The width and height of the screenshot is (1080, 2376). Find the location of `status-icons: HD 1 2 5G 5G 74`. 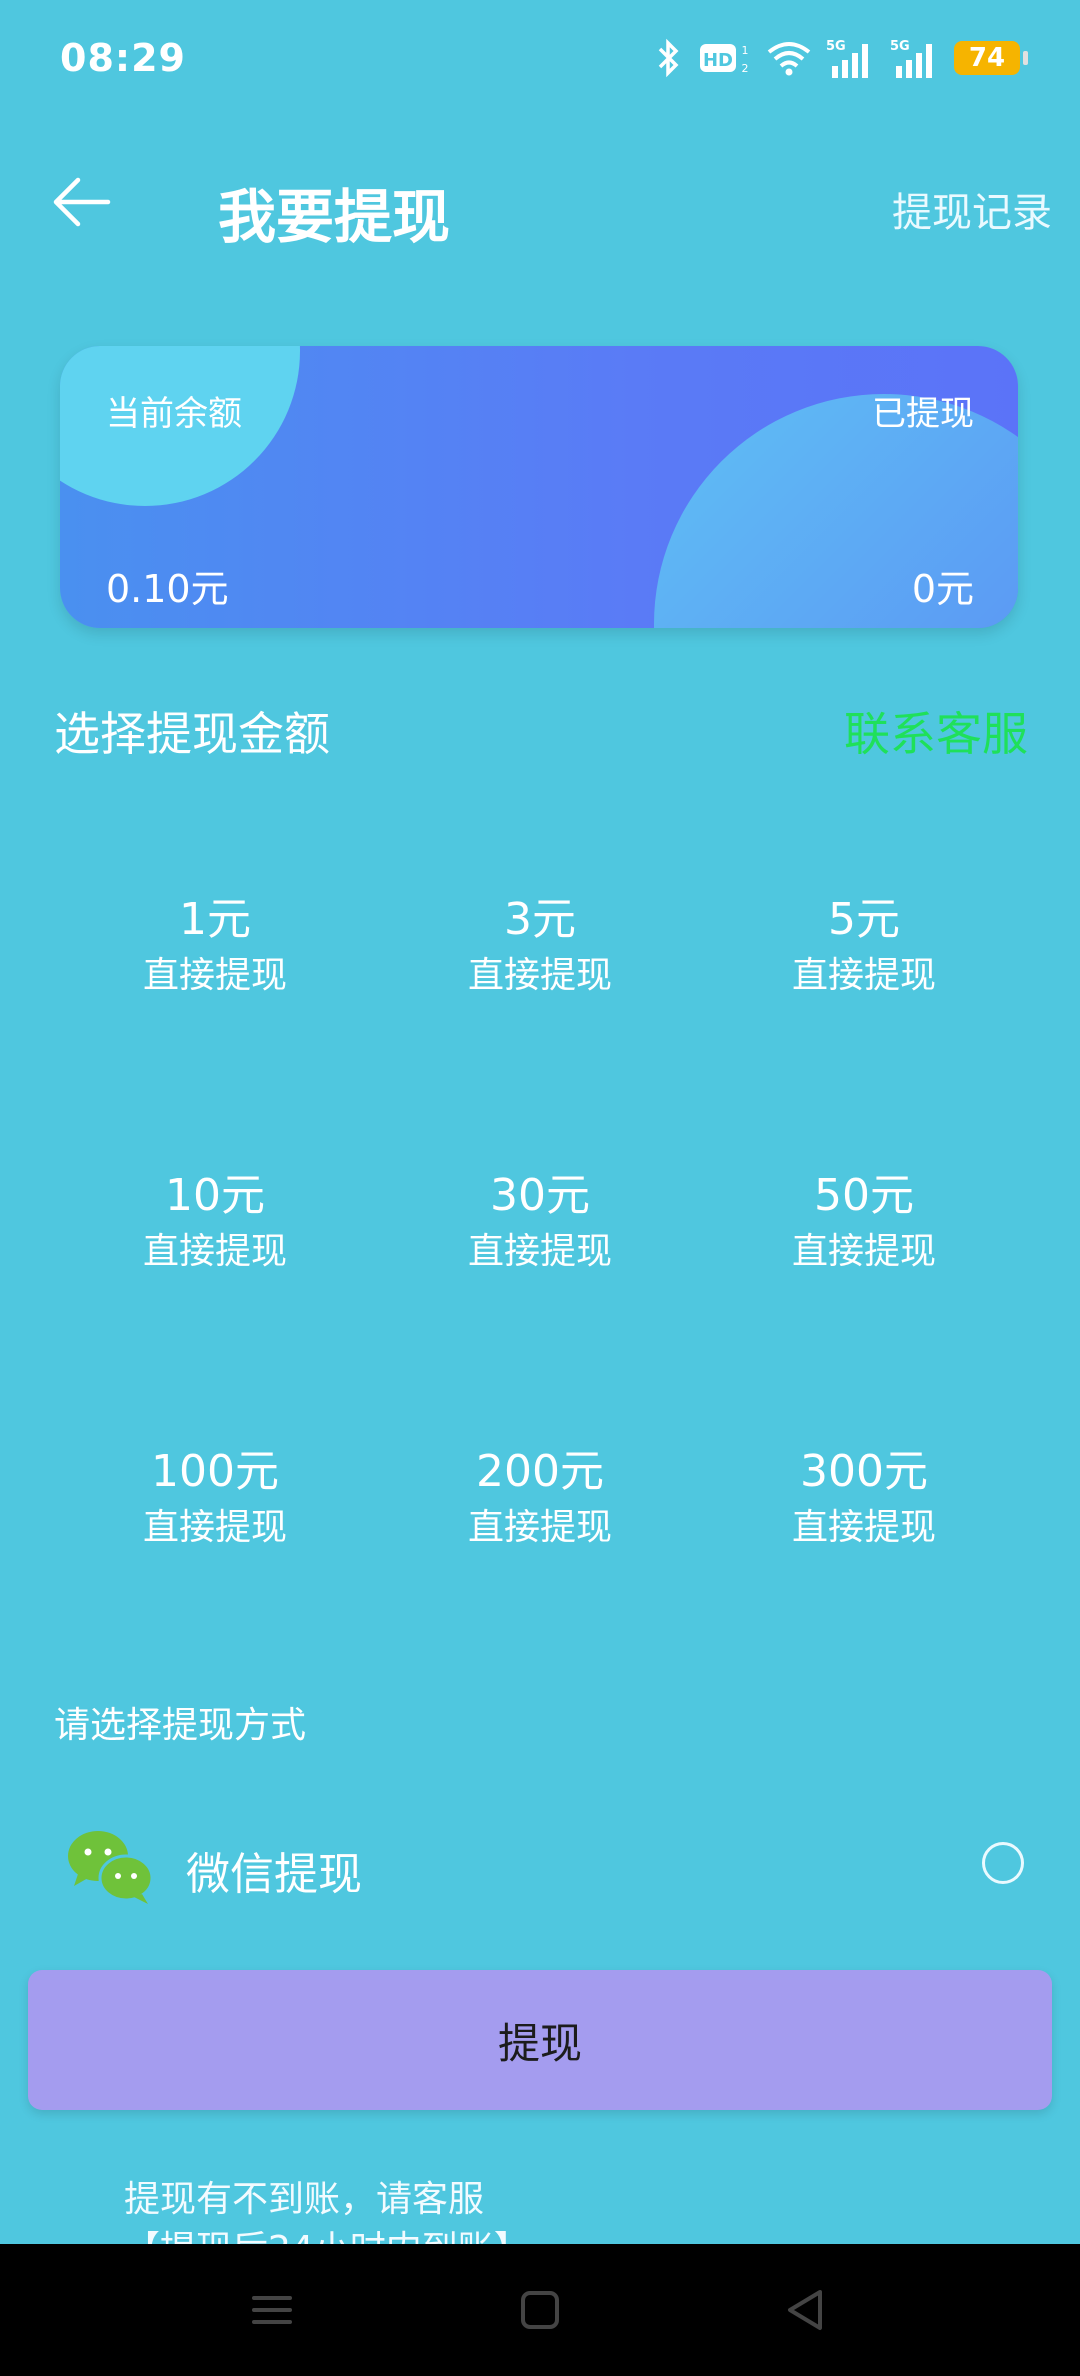

status-icons: HD 1 2 5G 5G 74 is located at coordinates (841, 58).